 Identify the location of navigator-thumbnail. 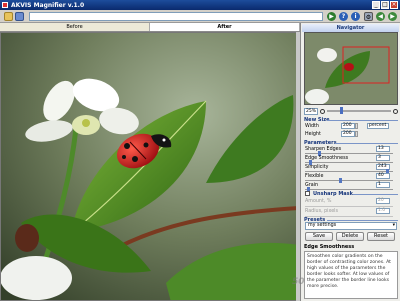
(351, 68).